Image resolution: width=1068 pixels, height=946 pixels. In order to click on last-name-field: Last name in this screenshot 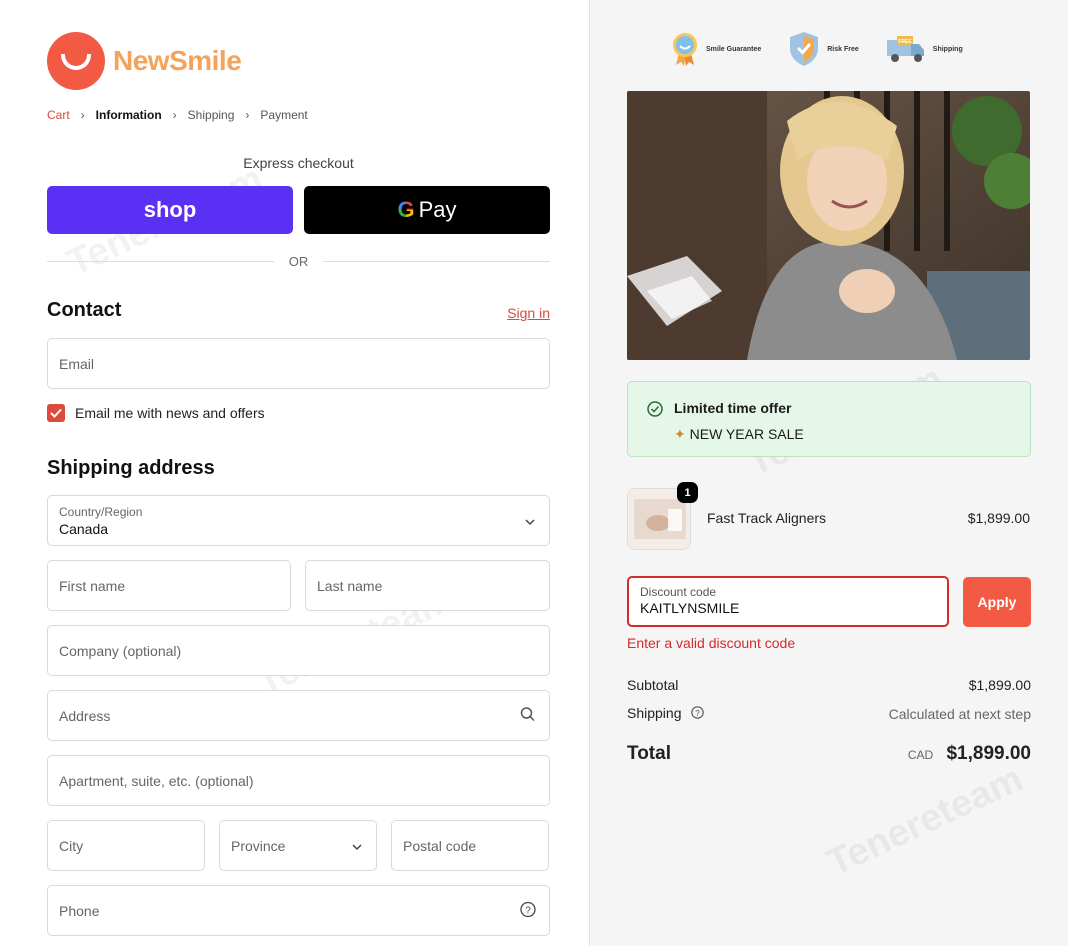, I will do `click(427, 585)`.